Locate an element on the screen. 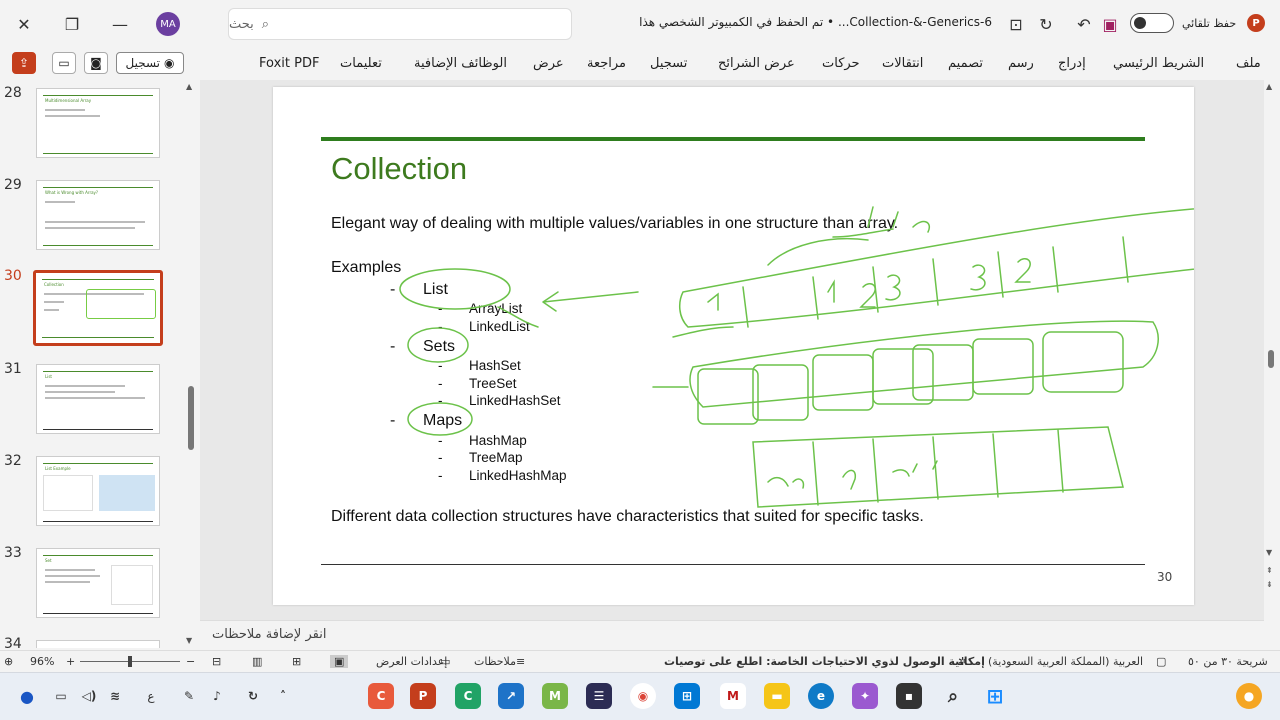  editor-scrollbar: ▲ ▼ ⇞ ⇟ is located at coordinates (1272, 364).